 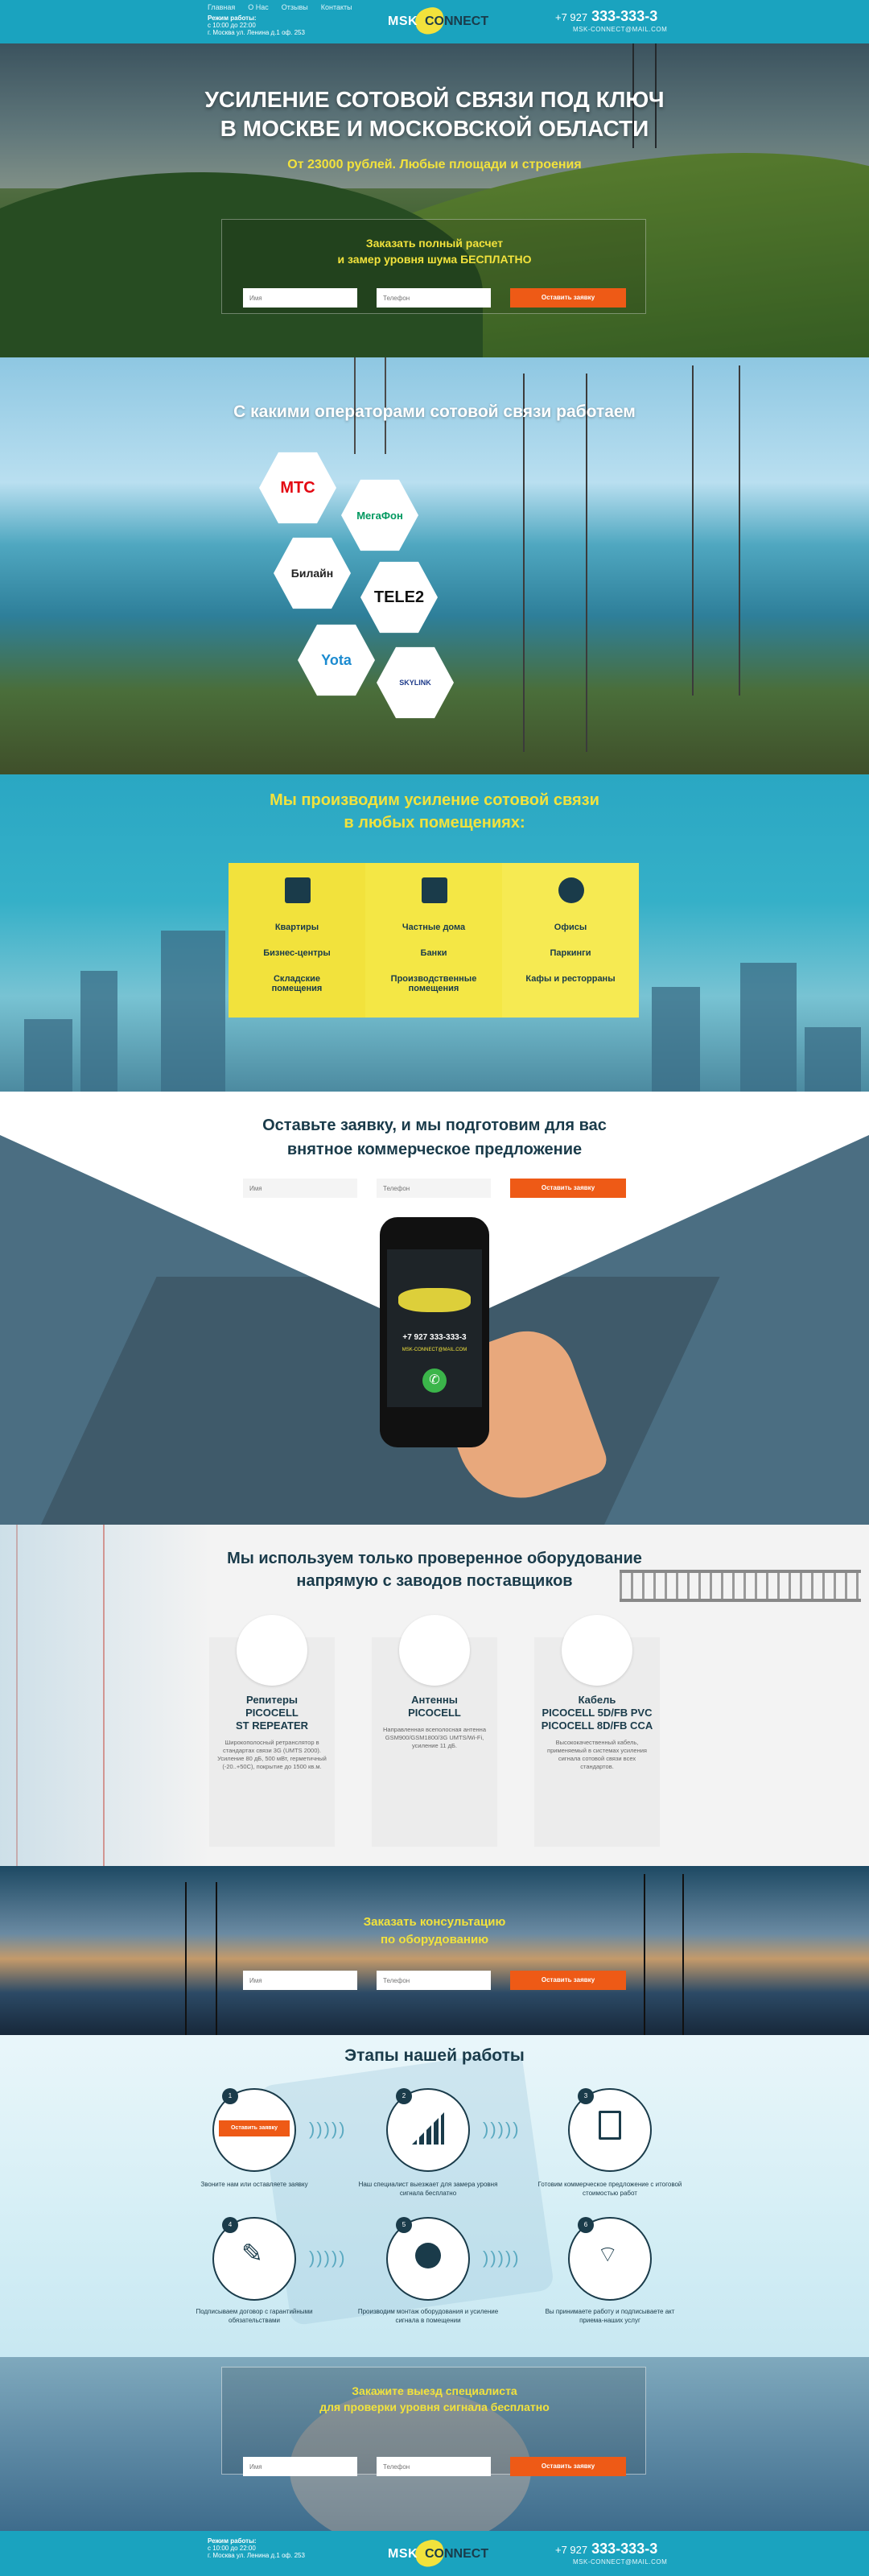 What do you see at coordinates (252, 2253) in the screenshot?
I see `pencil-icon: ✎` at bounding box center [252, 2253].